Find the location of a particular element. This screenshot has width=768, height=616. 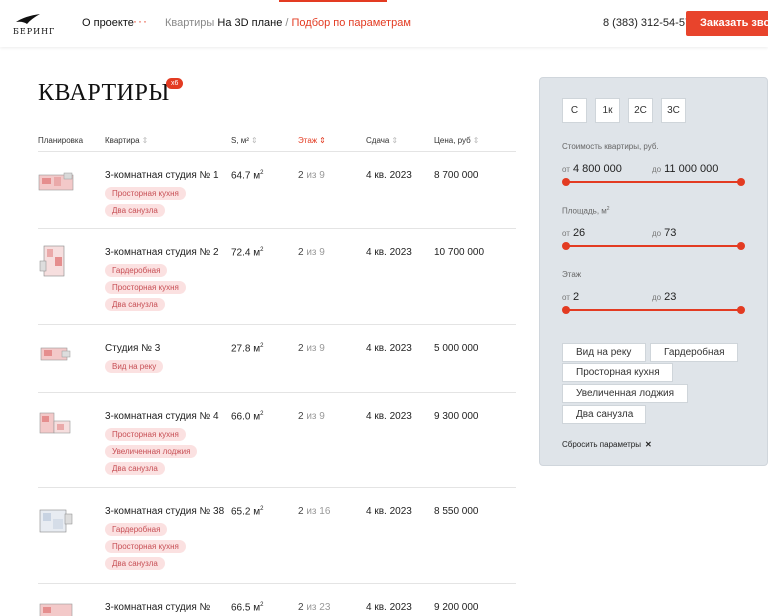

price-to-value: 11 000 000 is located at coordinates (691, 169).